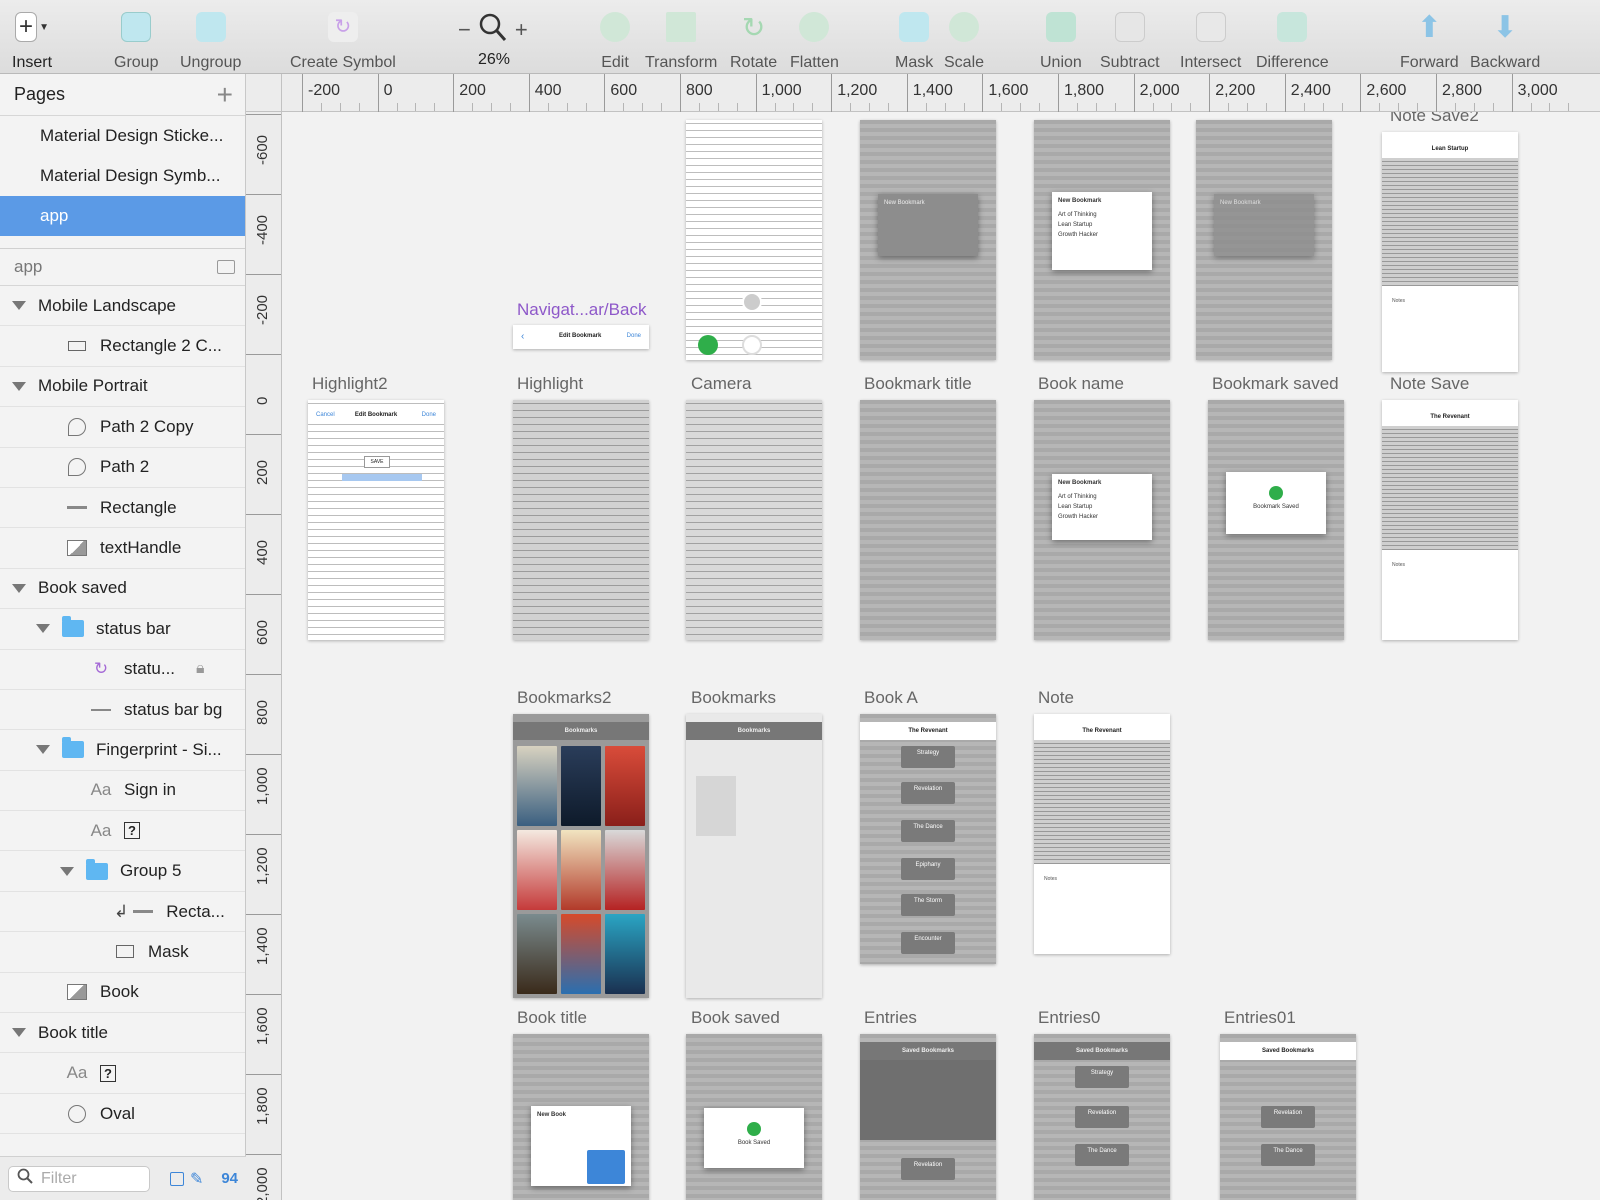 The image size is (1600, 1200). What do you see at coordinates (918, 384) in the screenshot?
I see `artboard-title: Bookmark title` at bounding box center [918, 384].